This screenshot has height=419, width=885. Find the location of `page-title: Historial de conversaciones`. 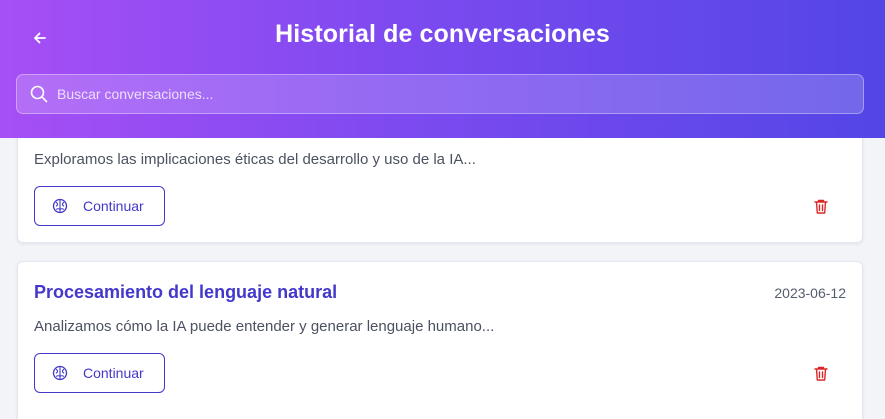

page-title: Historial de conversaciones is located at coordinates (442, 34).